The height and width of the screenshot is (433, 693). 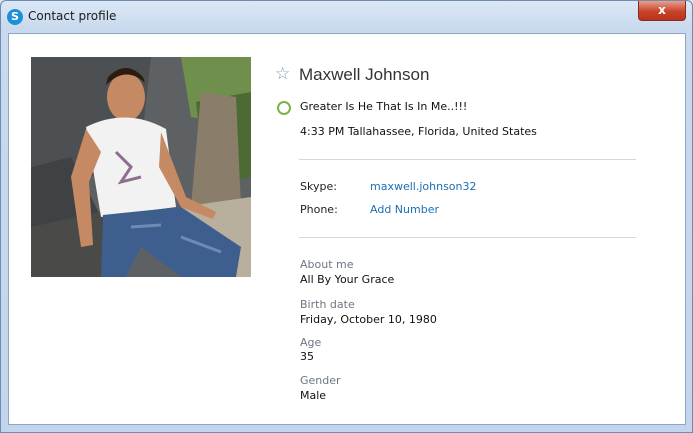 What do you see at coordinates (327, 304) in the screenshot?
I see `birth-date-label: Birth date` at bounding box center [327, 304].